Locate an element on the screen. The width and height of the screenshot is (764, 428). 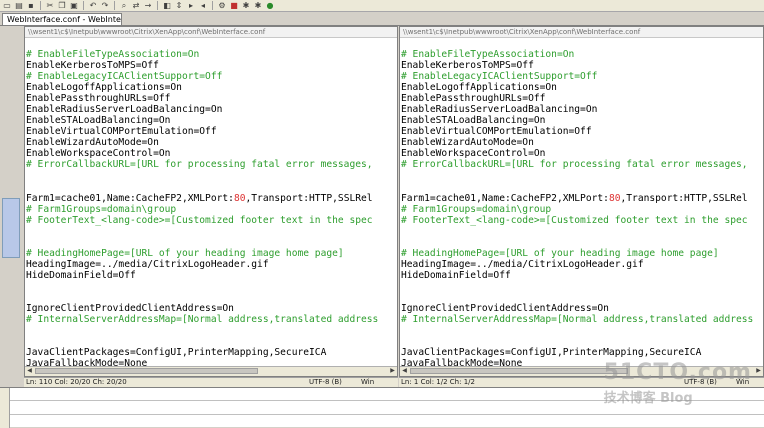
number-token: 80 is located at coordinates (614, 198).